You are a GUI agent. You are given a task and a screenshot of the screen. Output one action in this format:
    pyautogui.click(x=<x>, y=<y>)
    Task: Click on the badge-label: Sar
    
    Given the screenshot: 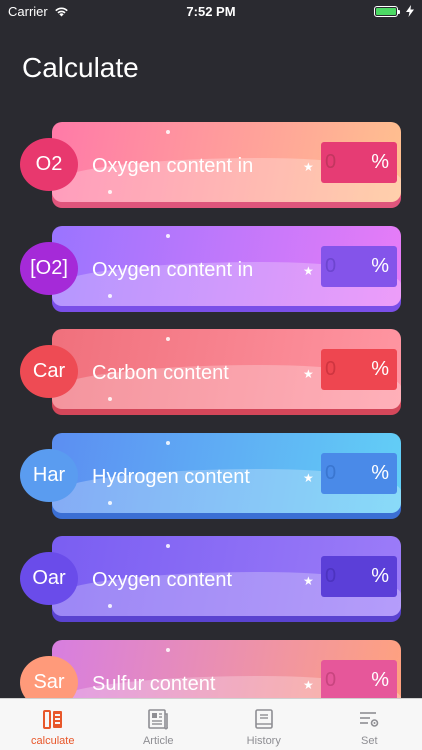 What is the action you would take?
    pyautogui.click(x=49, y=681)
    